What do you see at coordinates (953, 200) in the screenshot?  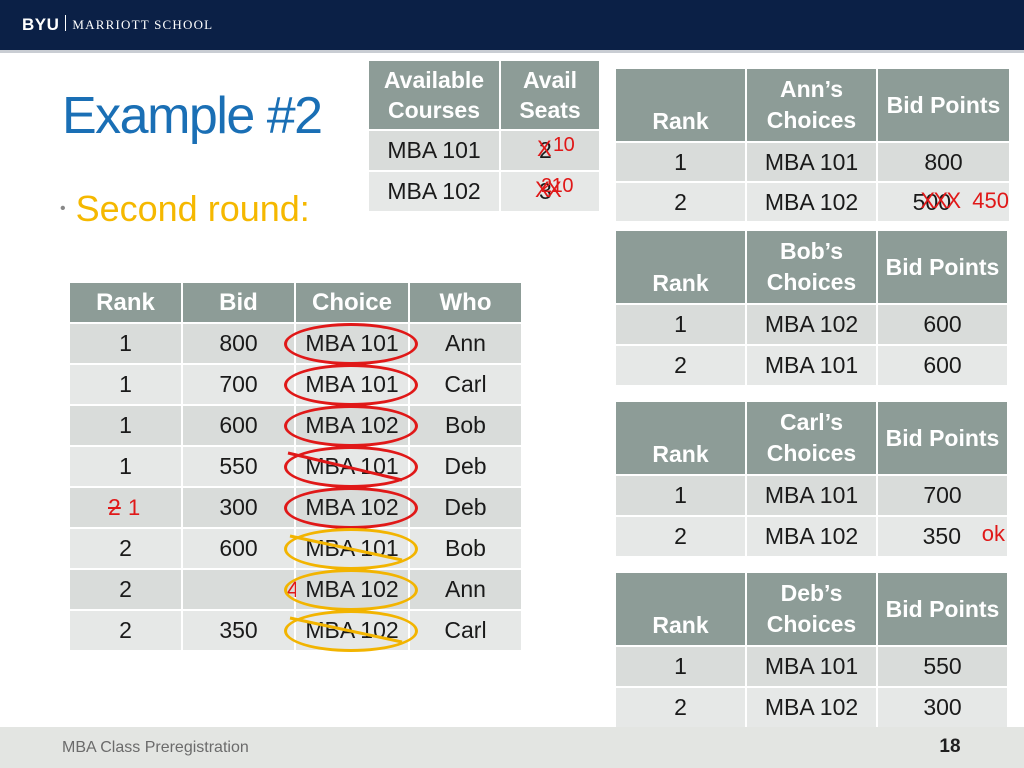 I see `strike-x-icon: X` at bounding box center [953, 200].